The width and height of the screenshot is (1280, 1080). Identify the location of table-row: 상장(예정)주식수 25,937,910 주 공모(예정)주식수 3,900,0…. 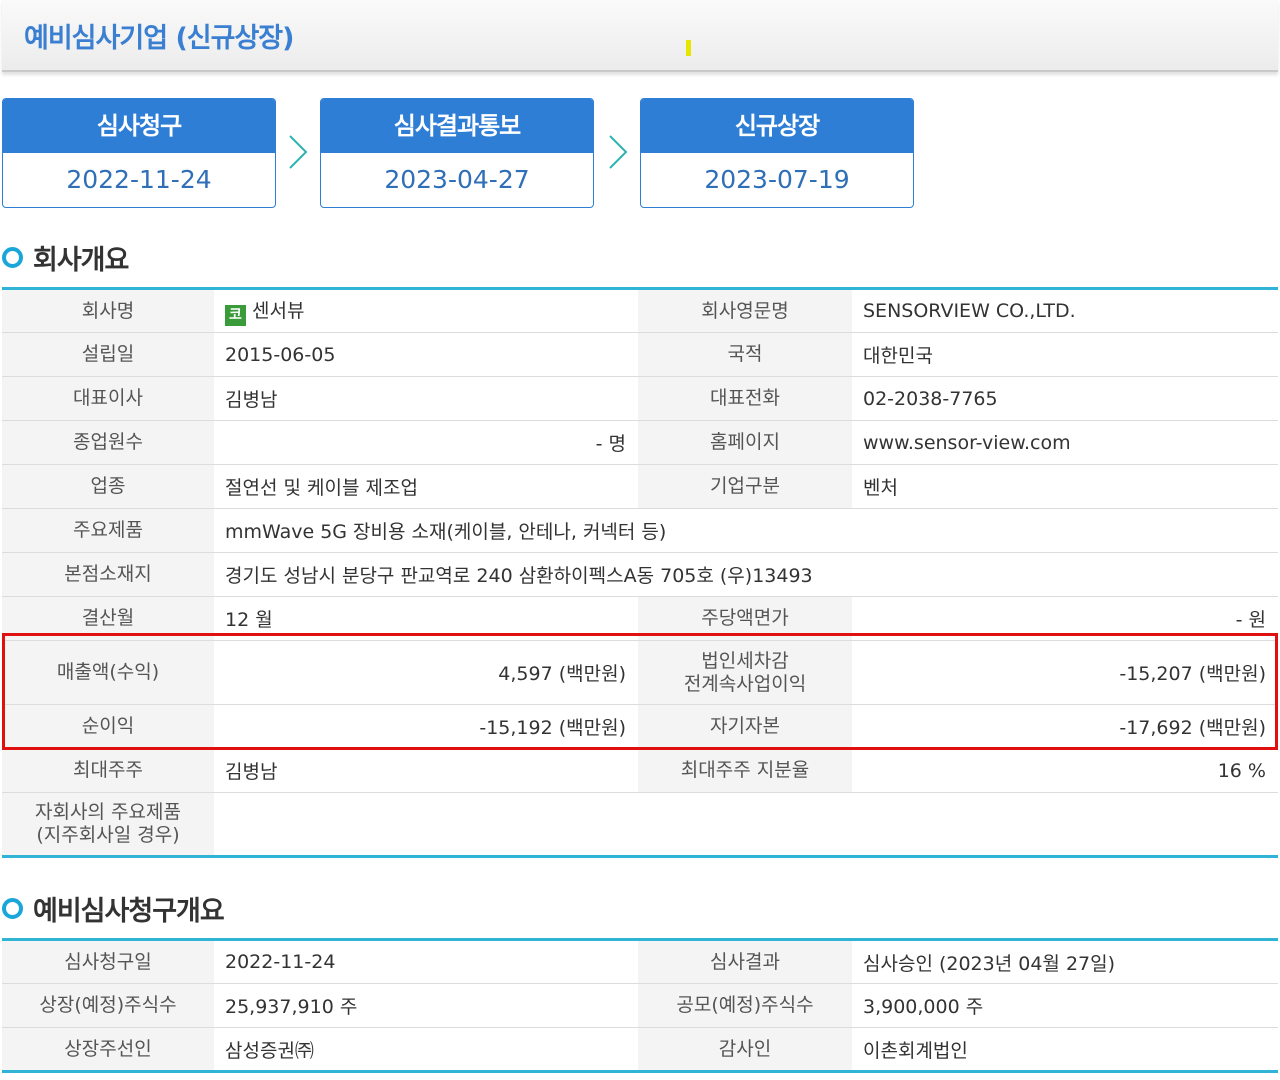
(640, 1005).